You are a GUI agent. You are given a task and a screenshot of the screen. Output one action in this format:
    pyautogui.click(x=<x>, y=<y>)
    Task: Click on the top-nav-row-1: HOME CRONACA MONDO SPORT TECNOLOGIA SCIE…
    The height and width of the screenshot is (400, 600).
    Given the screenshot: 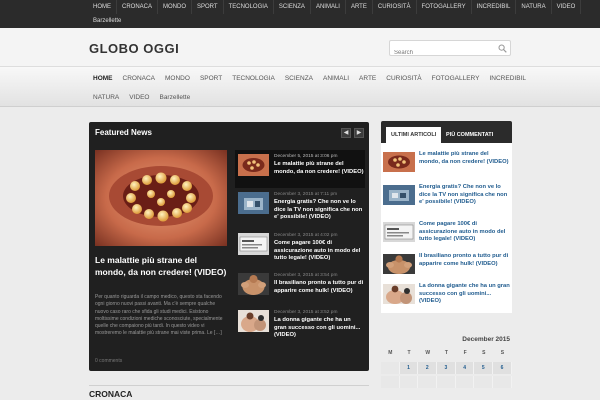 What is the action you would take?
    pyautogui.click(x=335, y=7)
    